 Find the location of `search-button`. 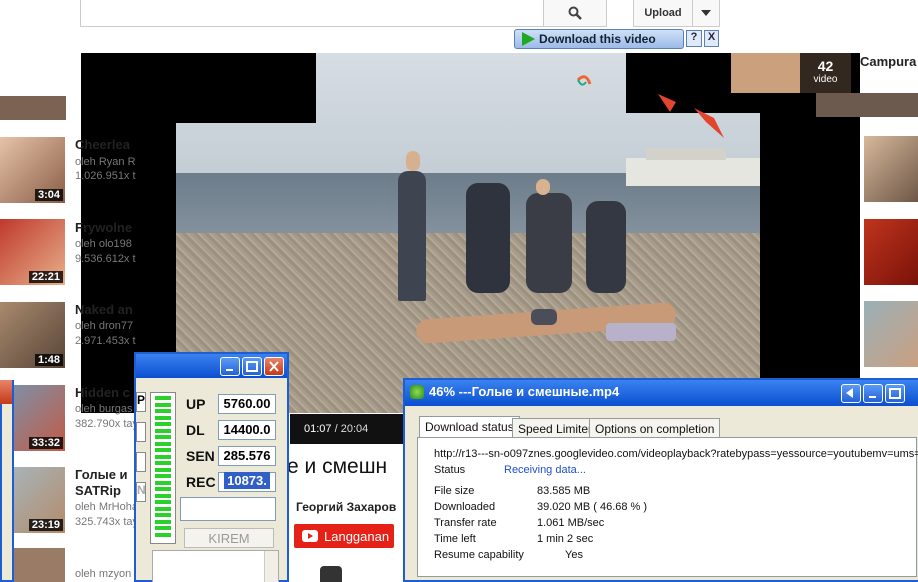

search-button is located at coordinates (575, 13).